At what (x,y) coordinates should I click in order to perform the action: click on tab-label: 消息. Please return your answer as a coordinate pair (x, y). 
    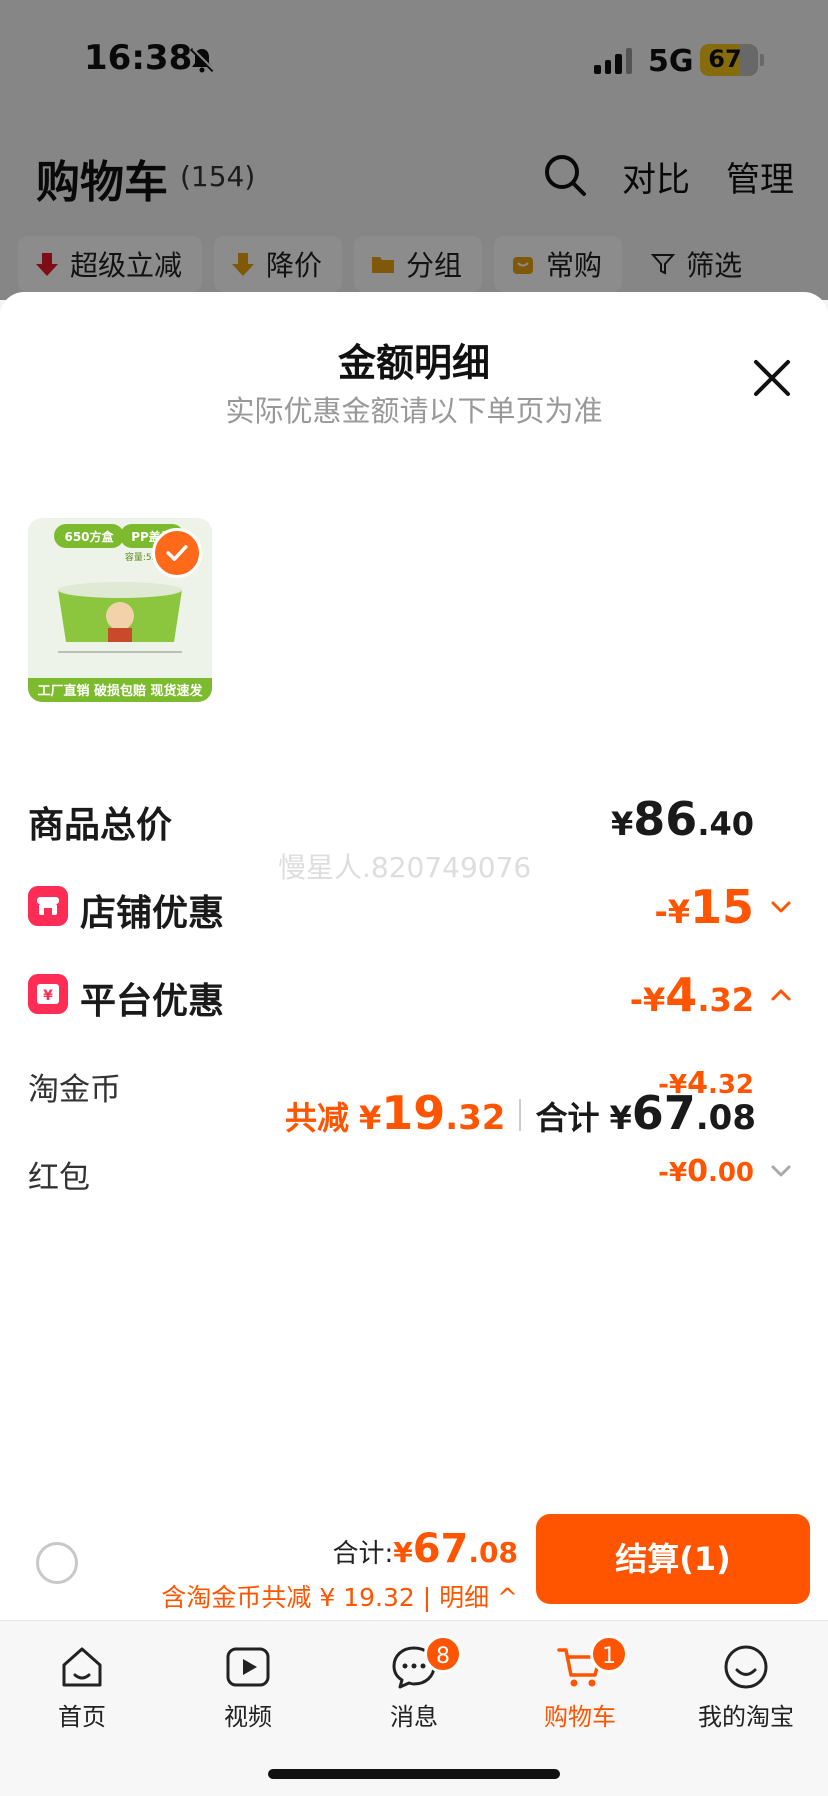
    Looking at the image, I should click on (414, 1717).